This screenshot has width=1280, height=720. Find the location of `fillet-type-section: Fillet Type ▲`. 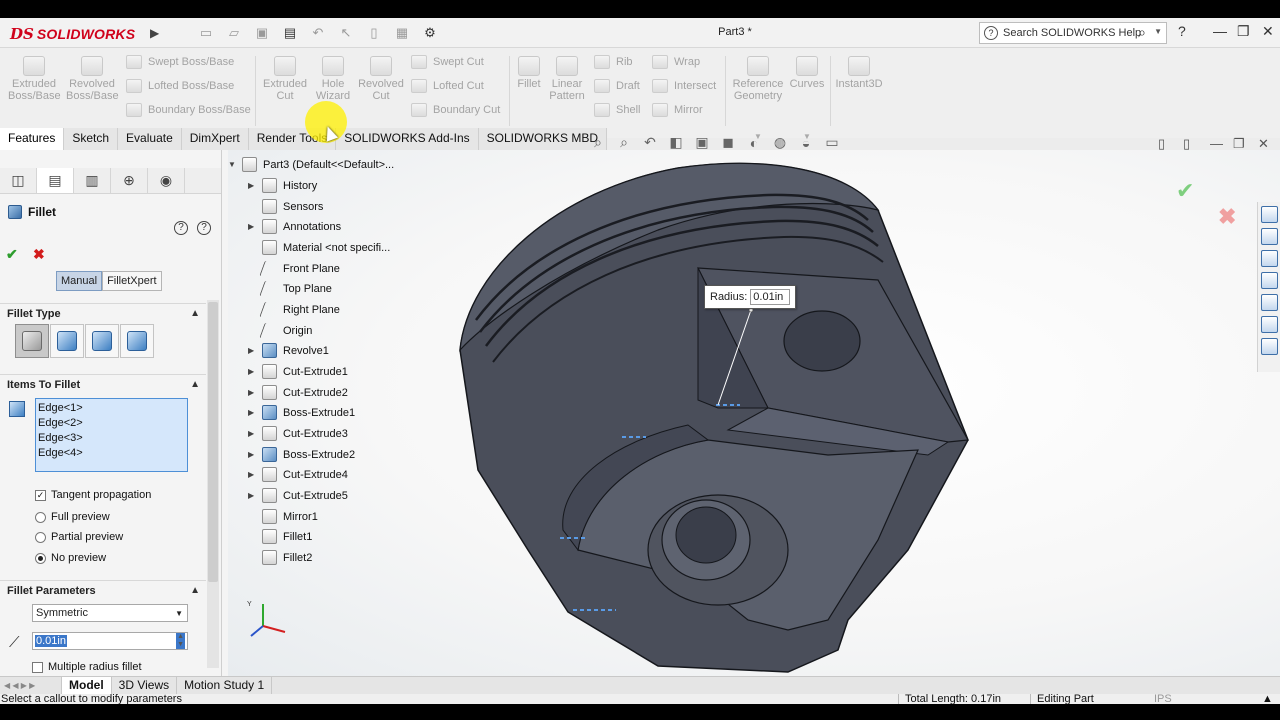

fillet-type-section: Fillet Type ▲ is located at coordinates (103, 313).